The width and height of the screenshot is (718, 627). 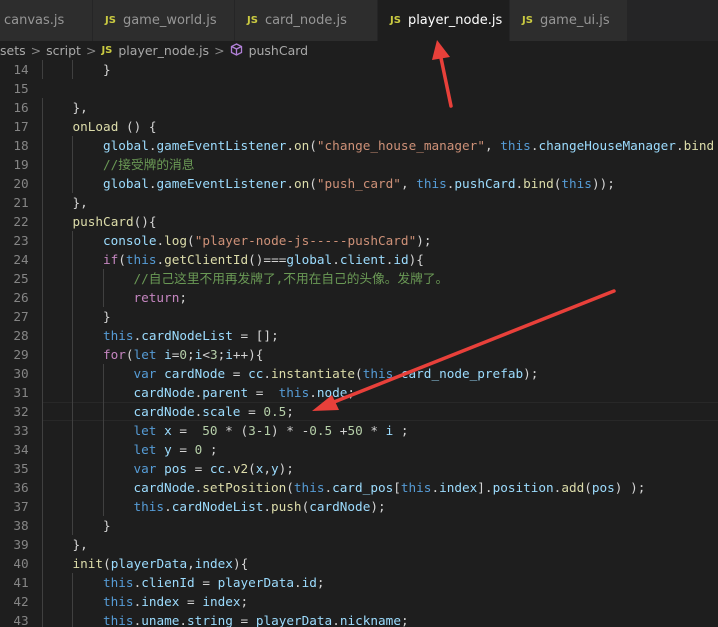 I want to click on code-line: 40 init(playerData,index){, so click(x=359, y=563).